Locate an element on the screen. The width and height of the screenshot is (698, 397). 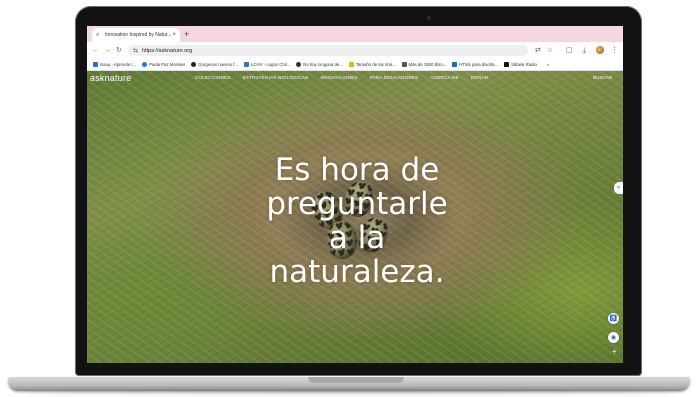
menu-dots-icon: ⋮ is located at coordinates (614, 50).